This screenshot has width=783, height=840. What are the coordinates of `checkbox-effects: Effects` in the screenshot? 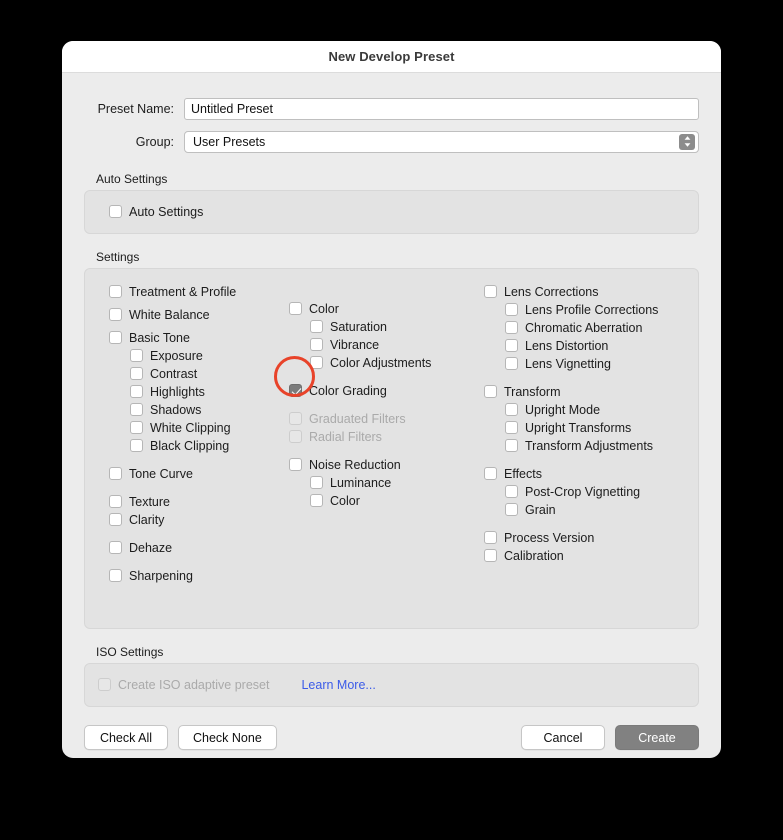 It's located at (584, 473).